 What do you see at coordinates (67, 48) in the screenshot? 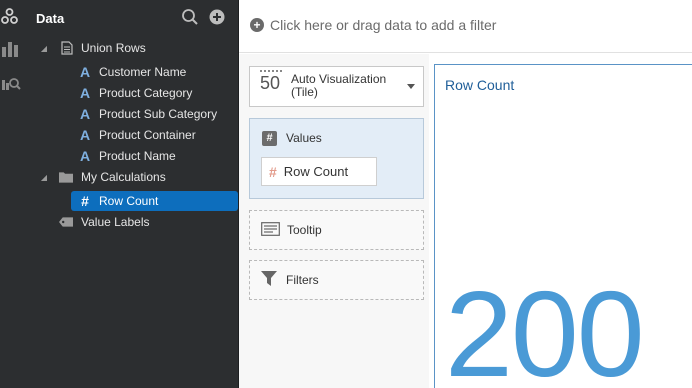
I see `document-icon` at bounding box center [67, 48].